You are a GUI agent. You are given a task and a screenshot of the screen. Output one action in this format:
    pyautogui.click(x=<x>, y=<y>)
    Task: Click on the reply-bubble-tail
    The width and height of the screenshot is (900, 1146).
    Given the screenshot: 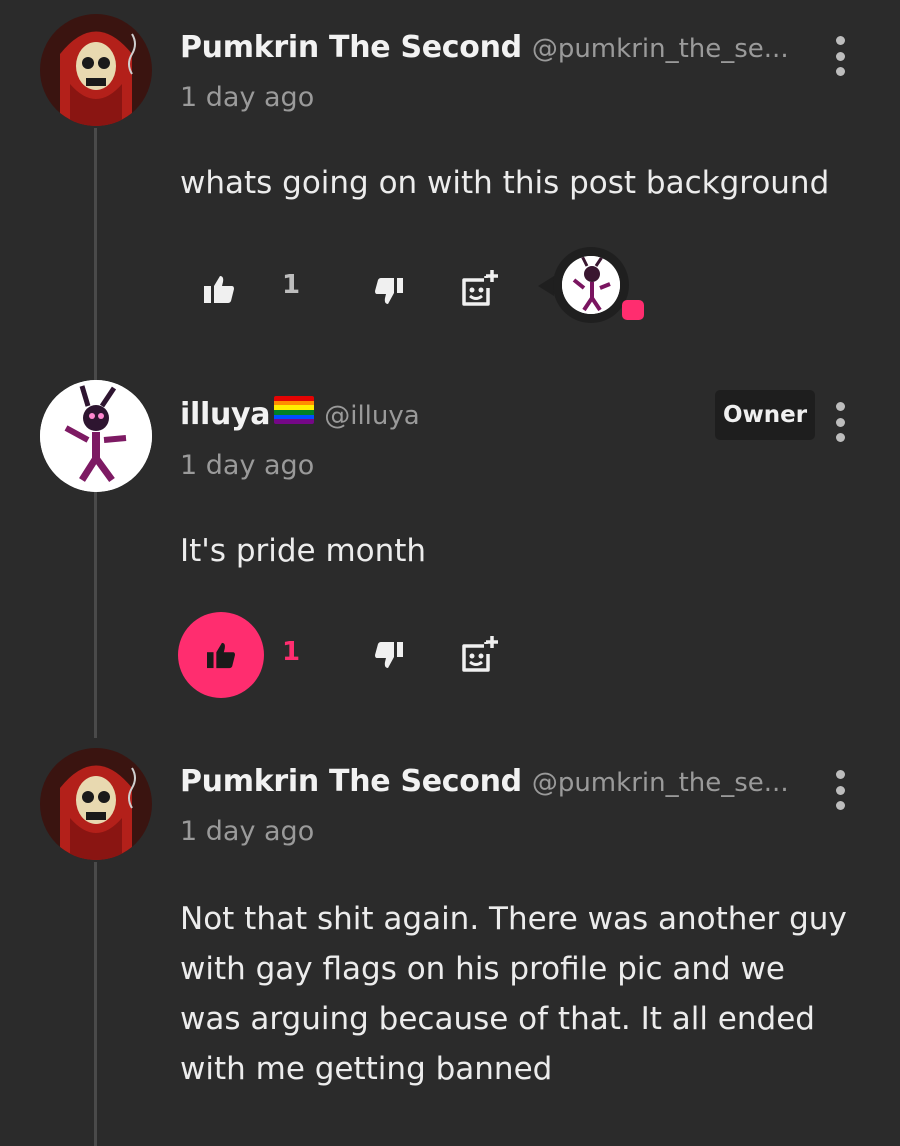 What is the action you would take?
    pyautogui.click(x=546, y=286)
    